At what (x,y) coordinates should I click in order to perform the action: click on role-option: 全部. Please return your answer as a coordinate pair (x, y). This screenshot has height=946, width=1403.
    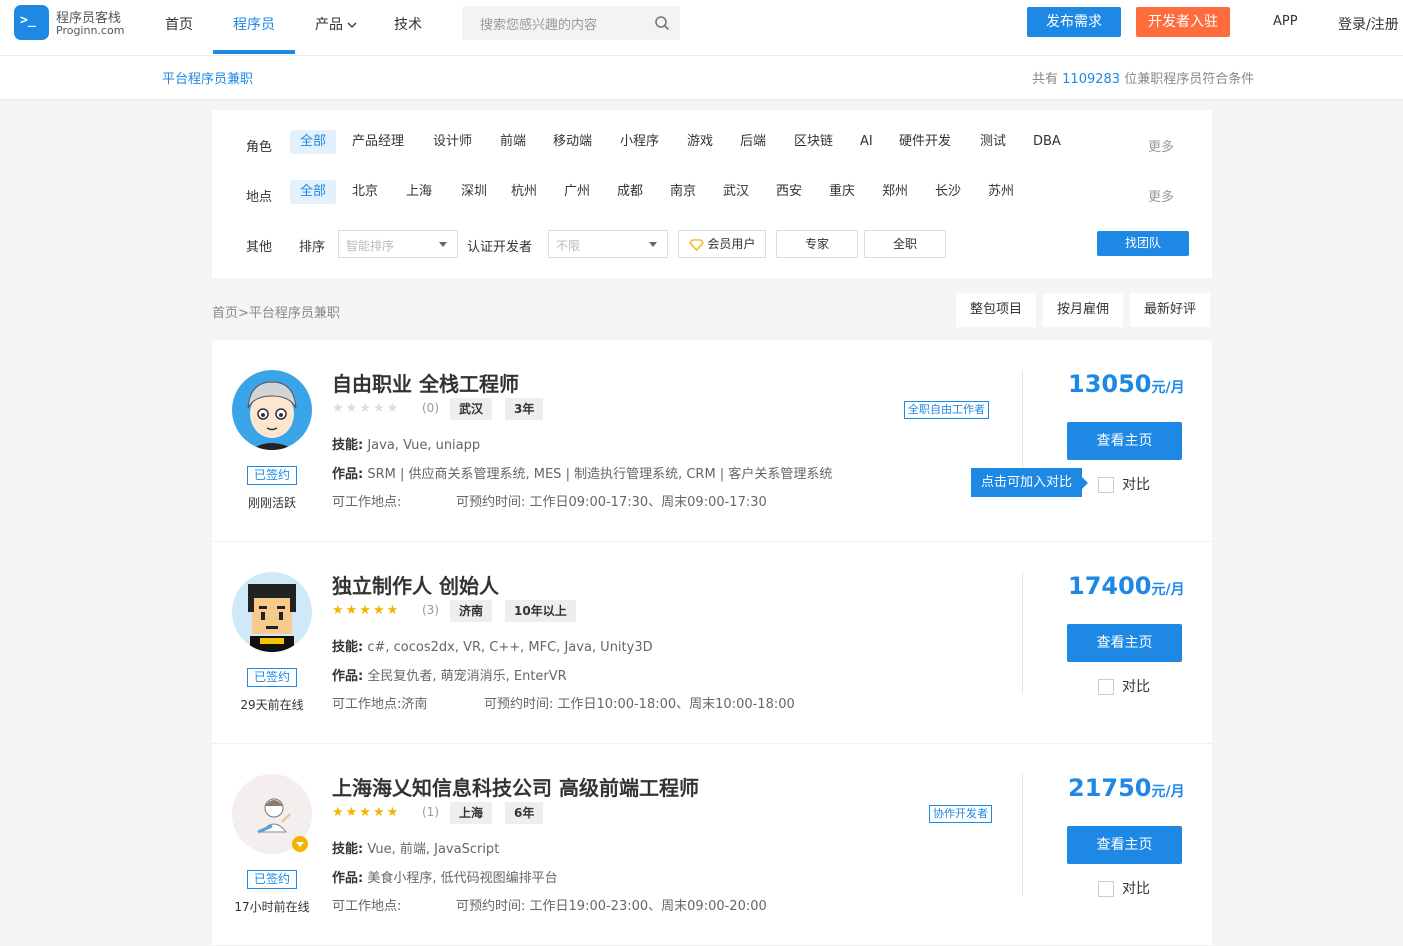
    Looking at the image, I should click on (313, 142).